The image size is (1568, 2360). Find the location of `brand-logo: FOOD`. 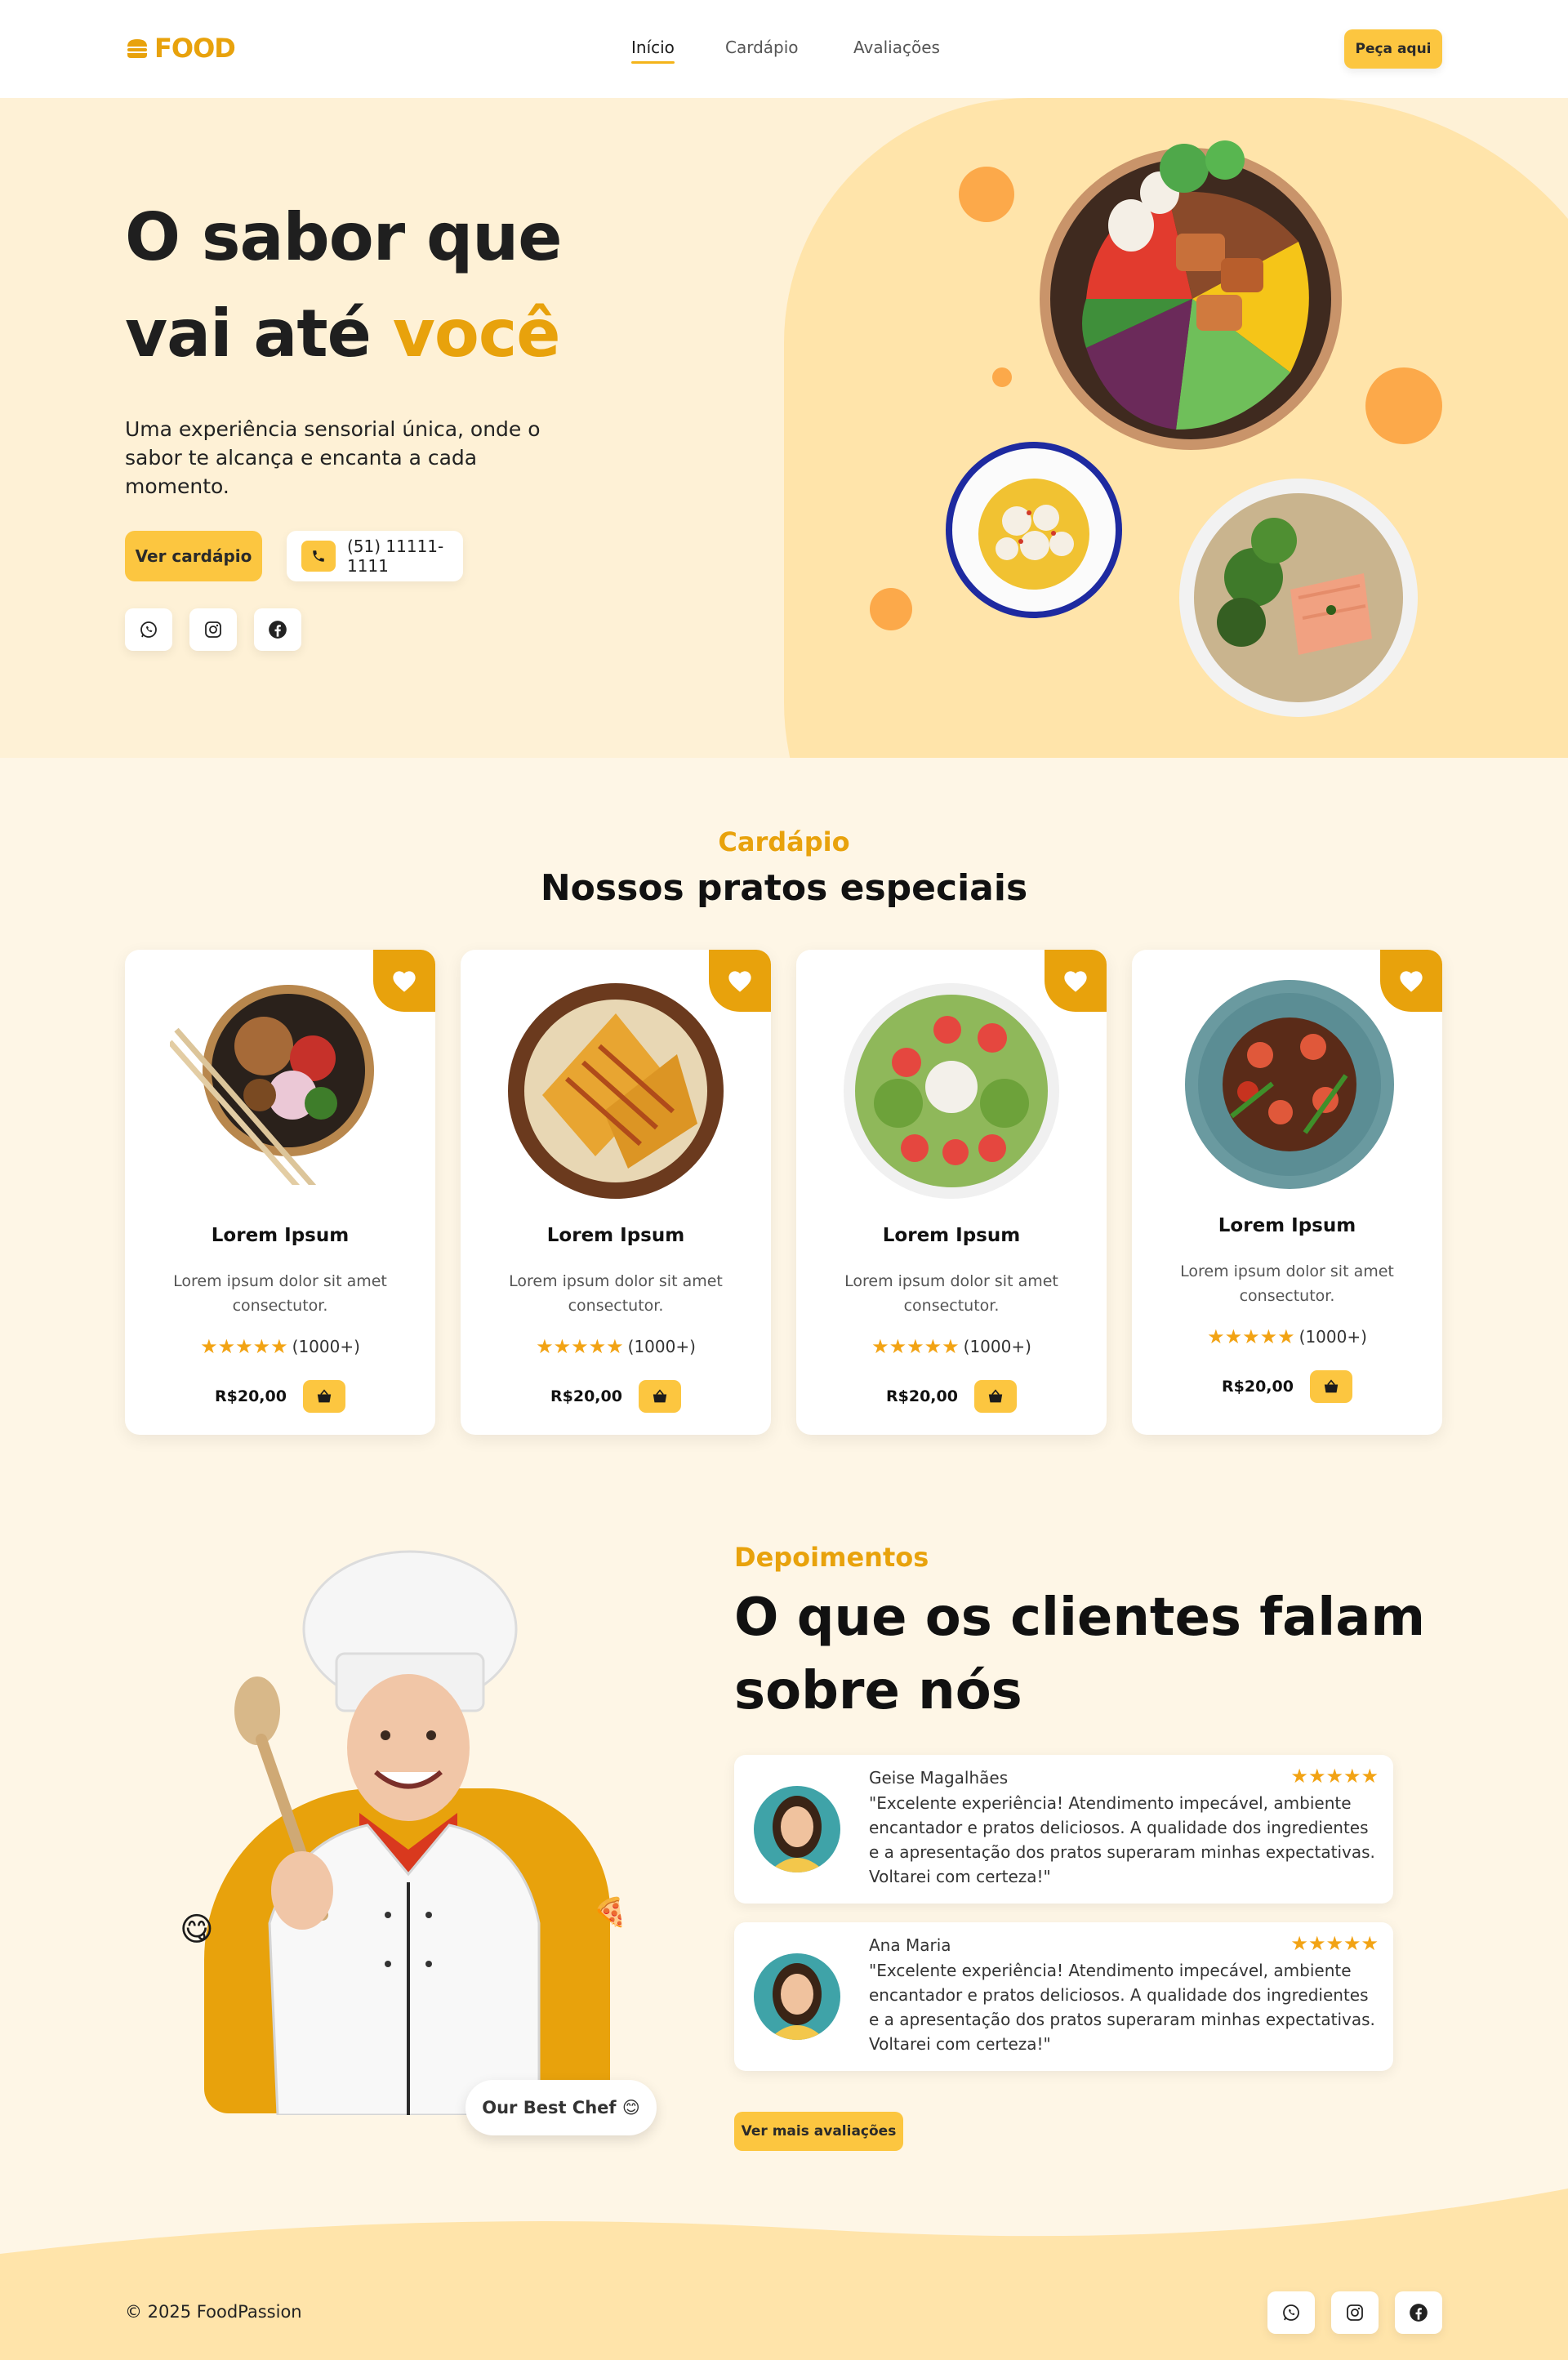

brand-logo: FOOD is located at coordinates (180, 48).